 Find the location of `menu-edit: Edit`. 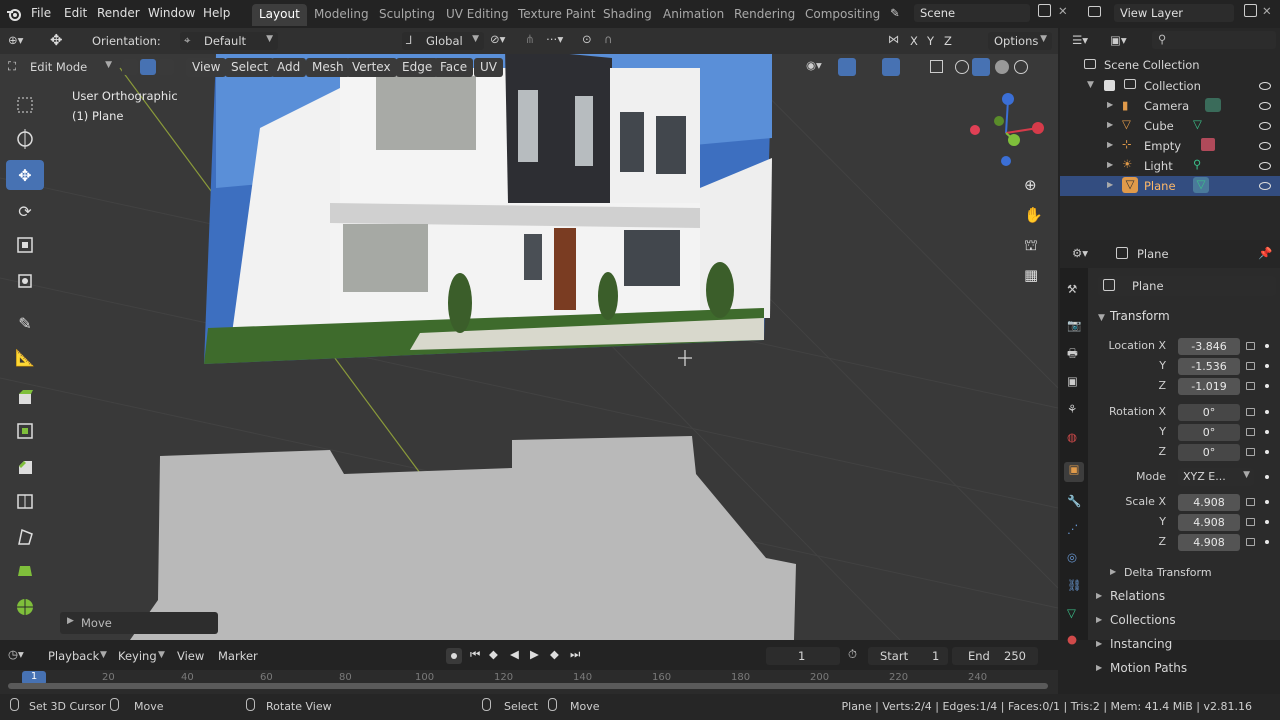

menu-edit: Edit is located at coordinates (75, 13).